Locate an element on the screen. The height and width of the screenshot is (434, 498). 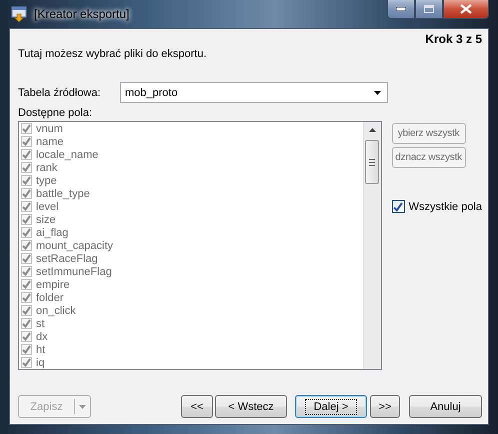
maximize-button is located at coordinates (429, 9).